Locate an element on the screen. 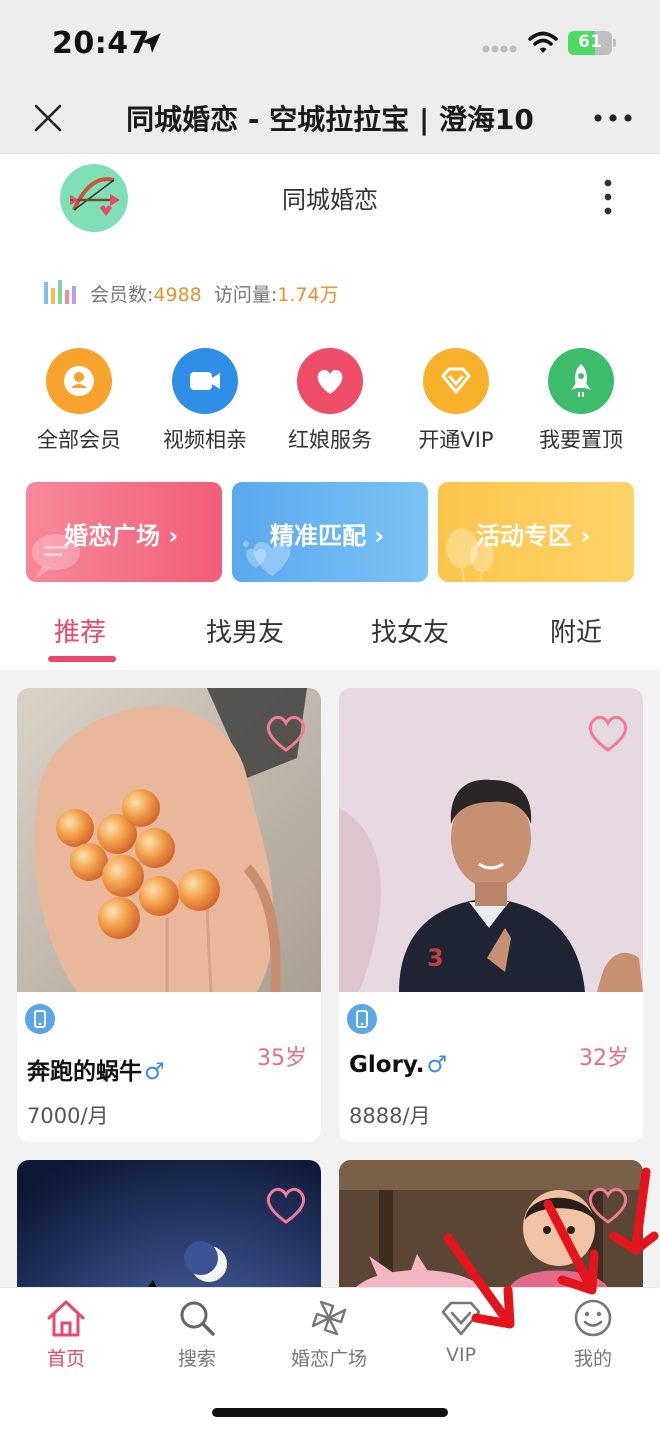 The width and height of the screenshot is (660, 1429). page-title: 同城婚恋 - 空城拉拉宝 | 澄海10 is located at coordinates (330, 119).